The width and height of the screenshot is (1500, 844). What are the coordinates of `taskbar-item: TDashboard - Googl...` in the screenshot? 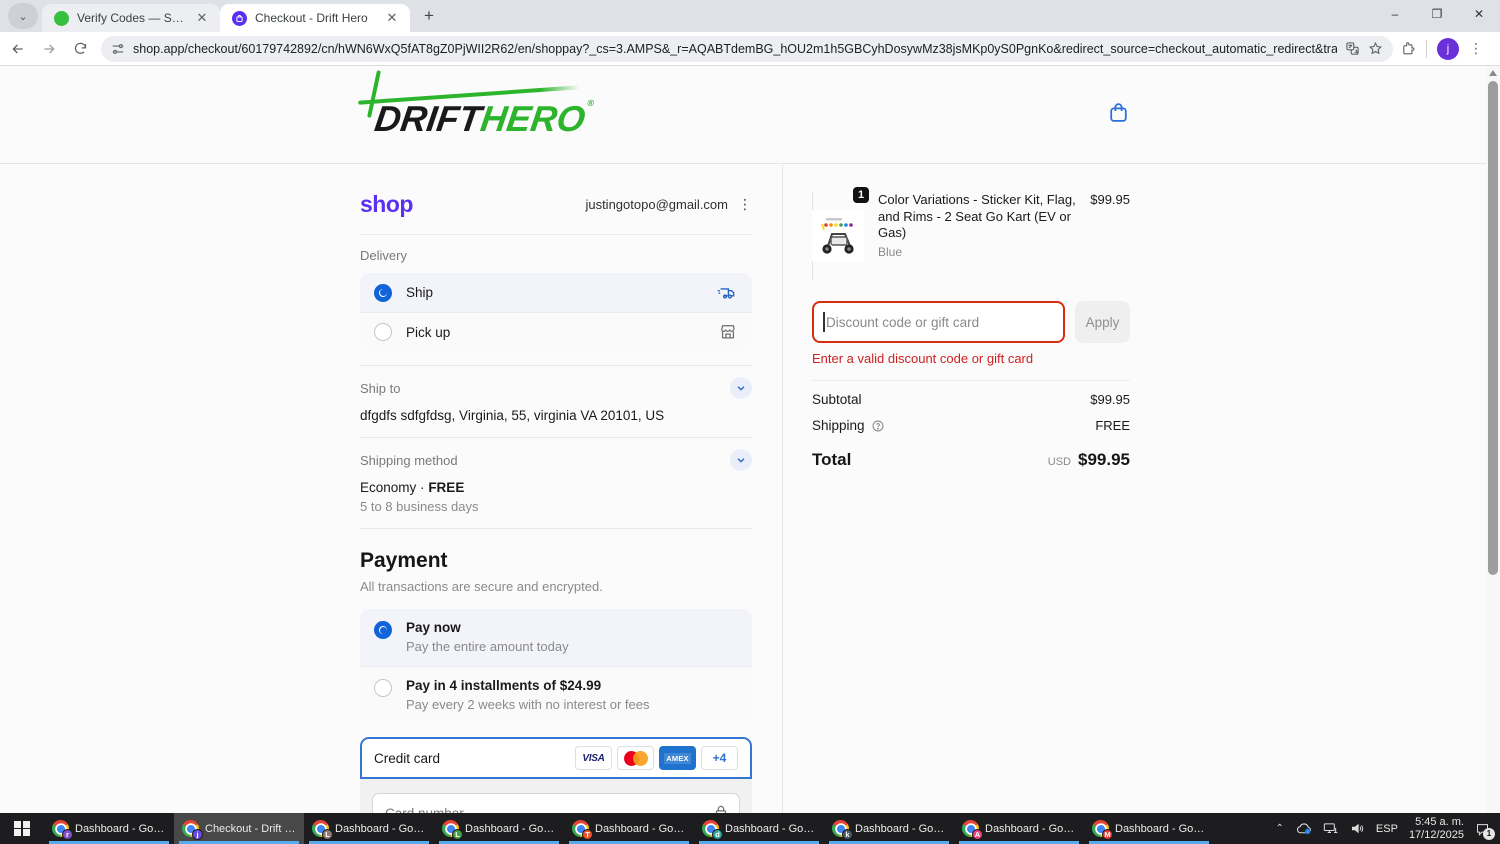 It's located at (629, 828).